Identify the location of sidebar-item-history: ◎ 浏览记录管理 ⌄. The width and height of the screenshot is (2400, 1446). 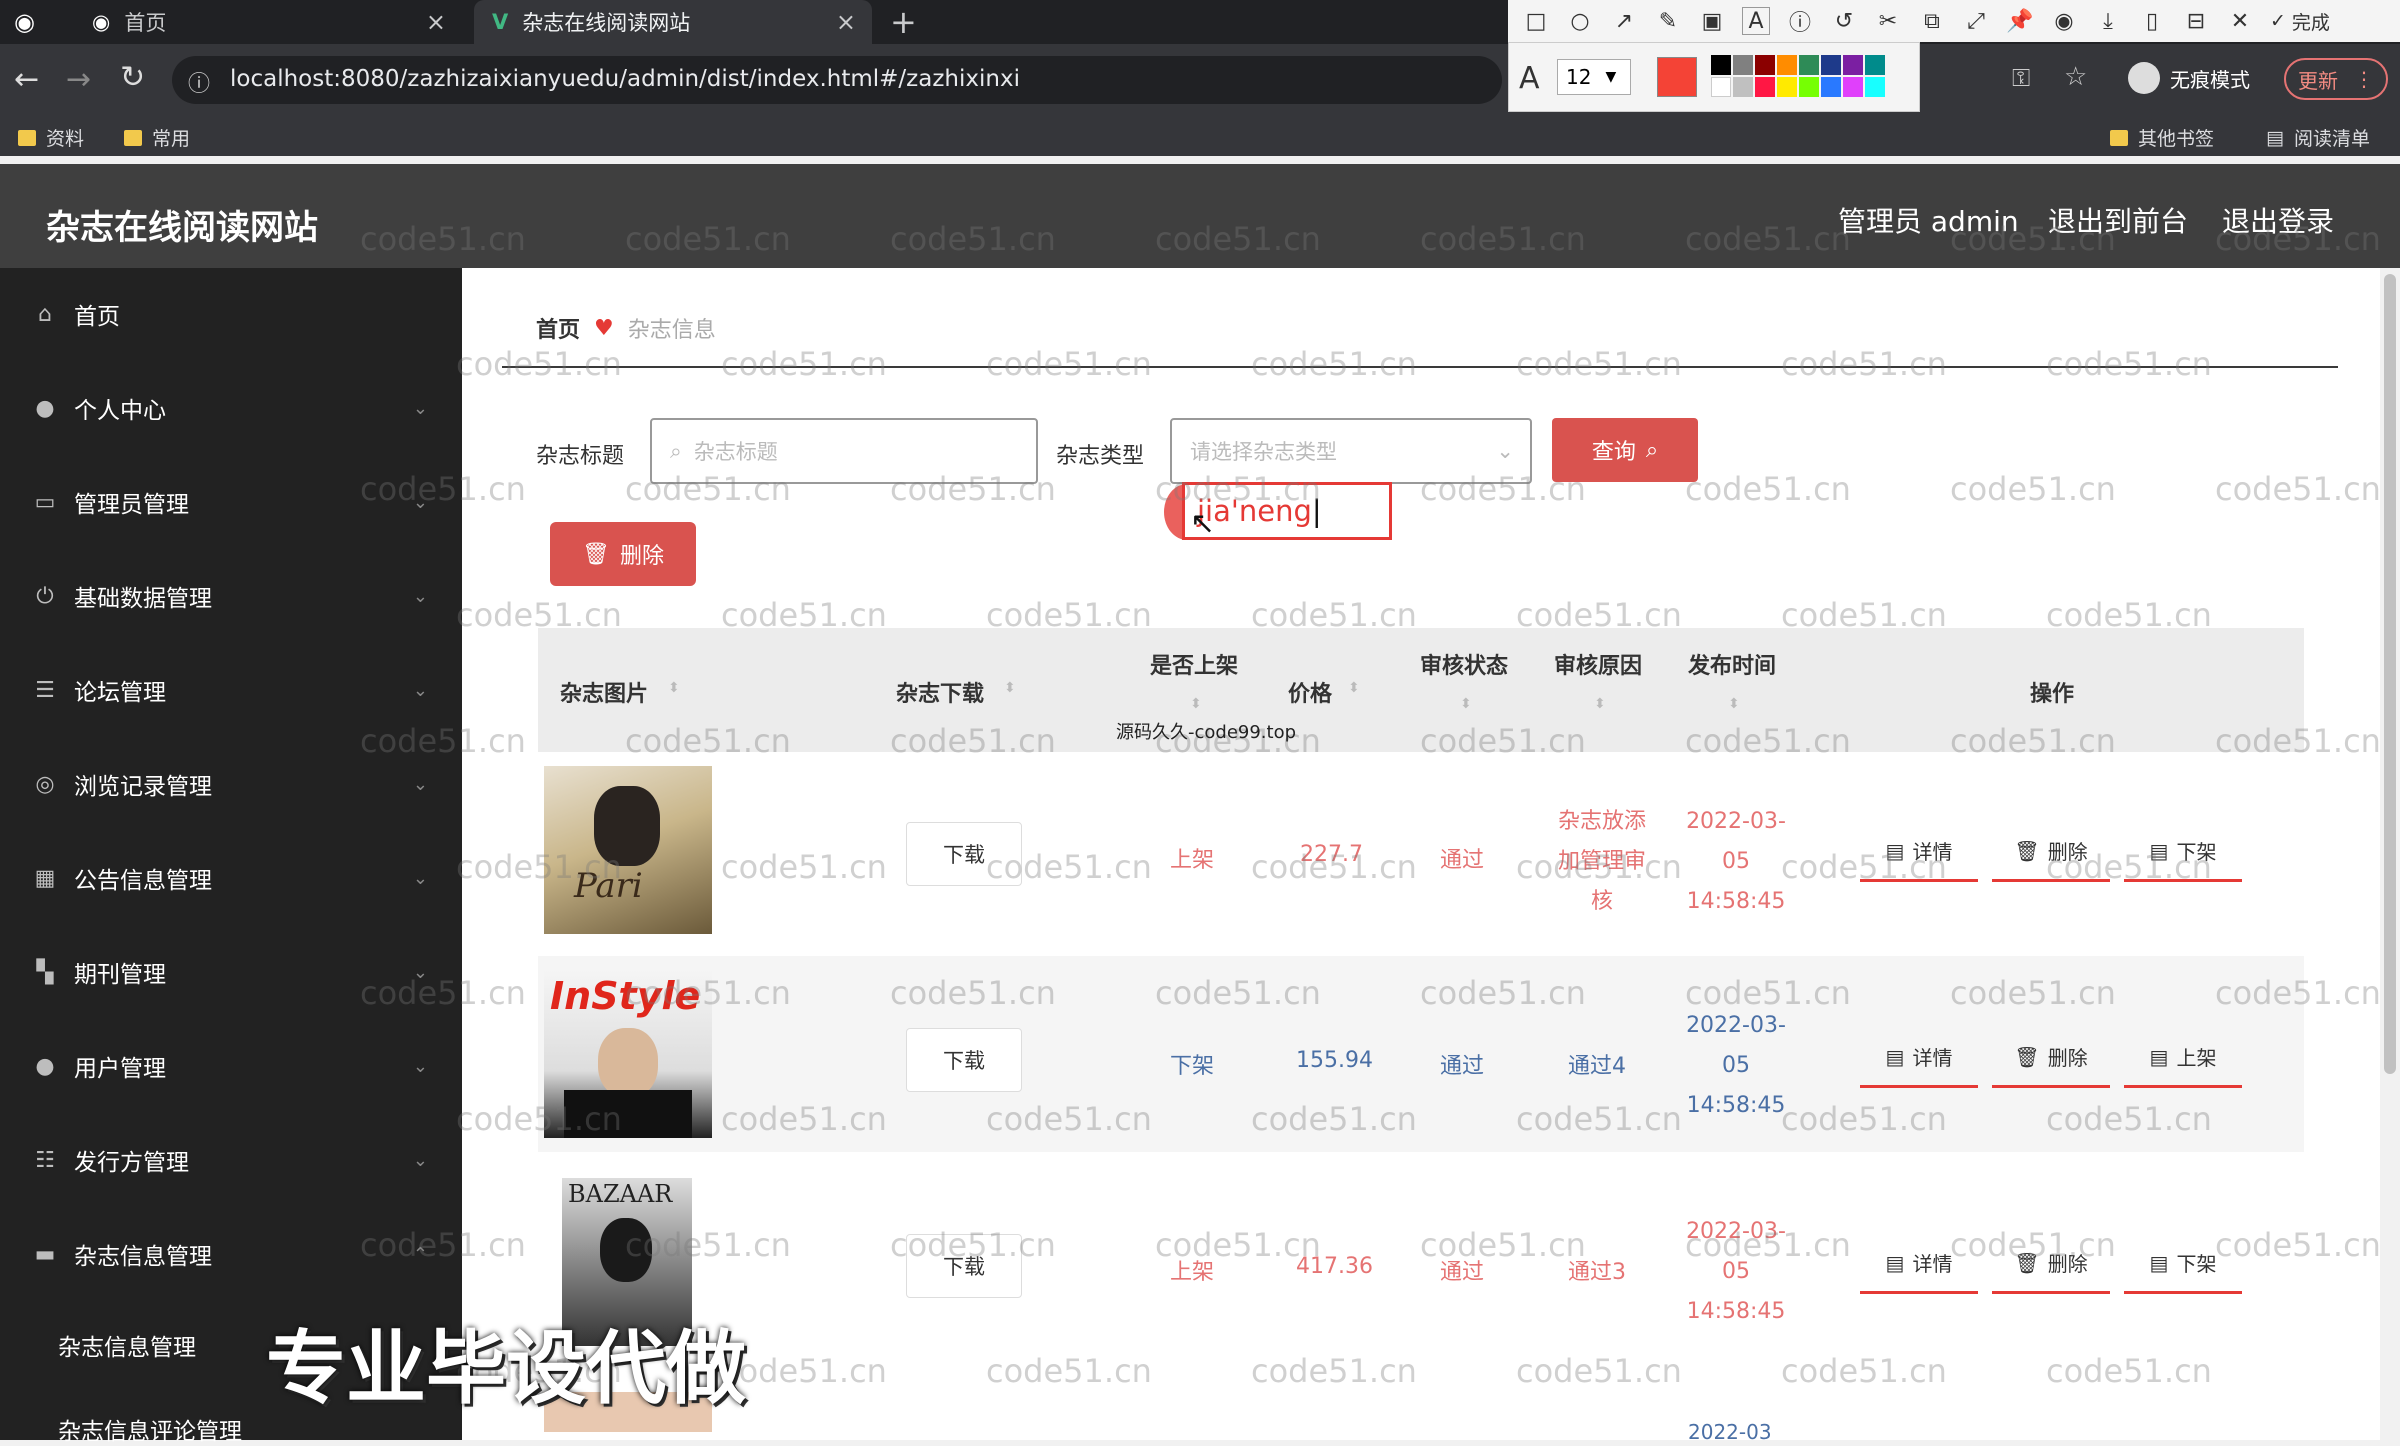
(231, 784).